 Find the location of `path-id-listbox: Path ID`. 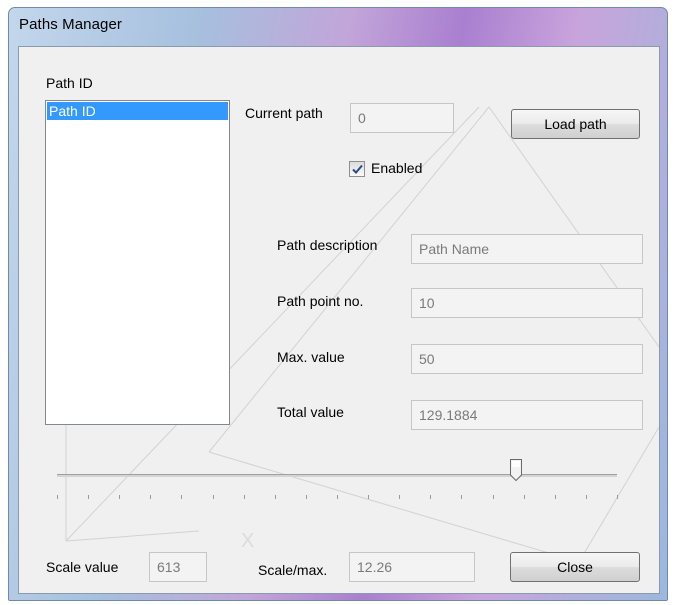

path-id-listbox: Path ID is located at coordinates (137, 262).